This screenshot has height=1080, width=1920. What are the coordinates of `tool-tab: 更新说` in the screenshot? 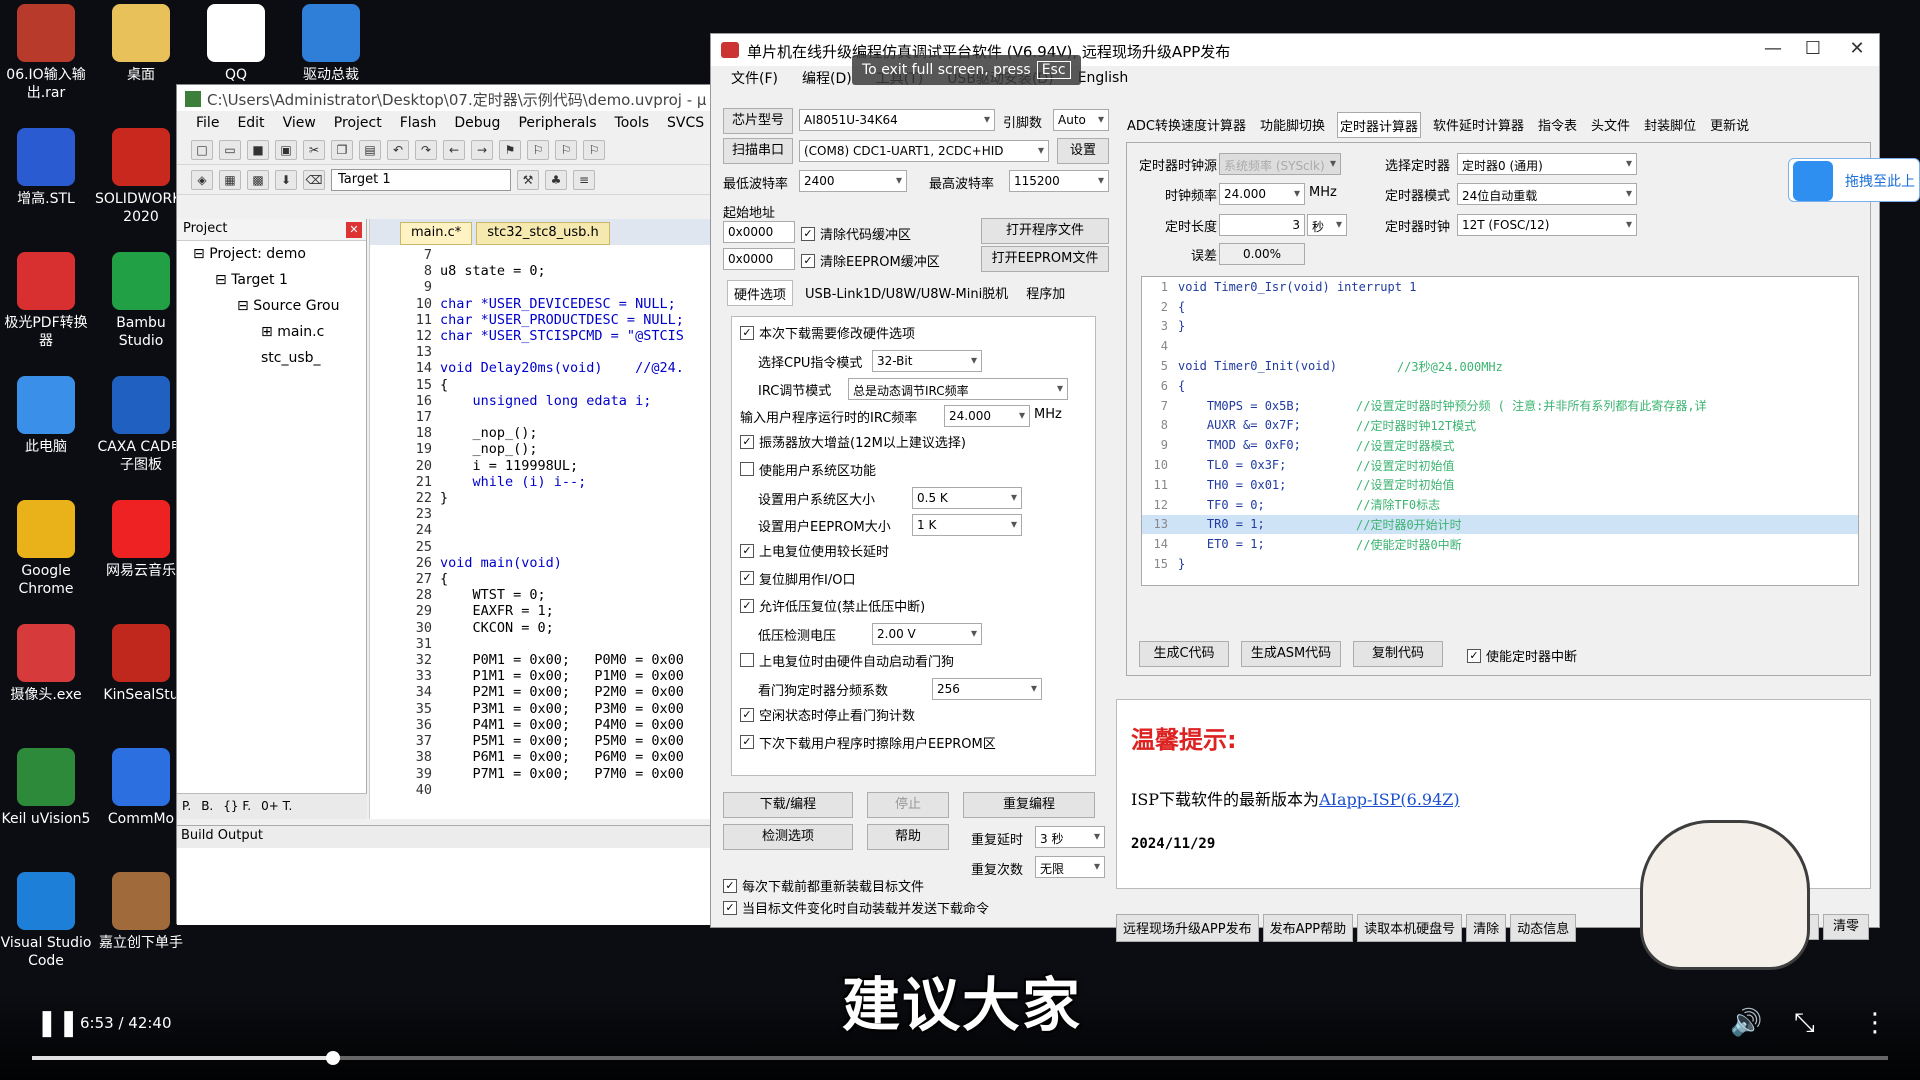 It's located at (1729, 125).